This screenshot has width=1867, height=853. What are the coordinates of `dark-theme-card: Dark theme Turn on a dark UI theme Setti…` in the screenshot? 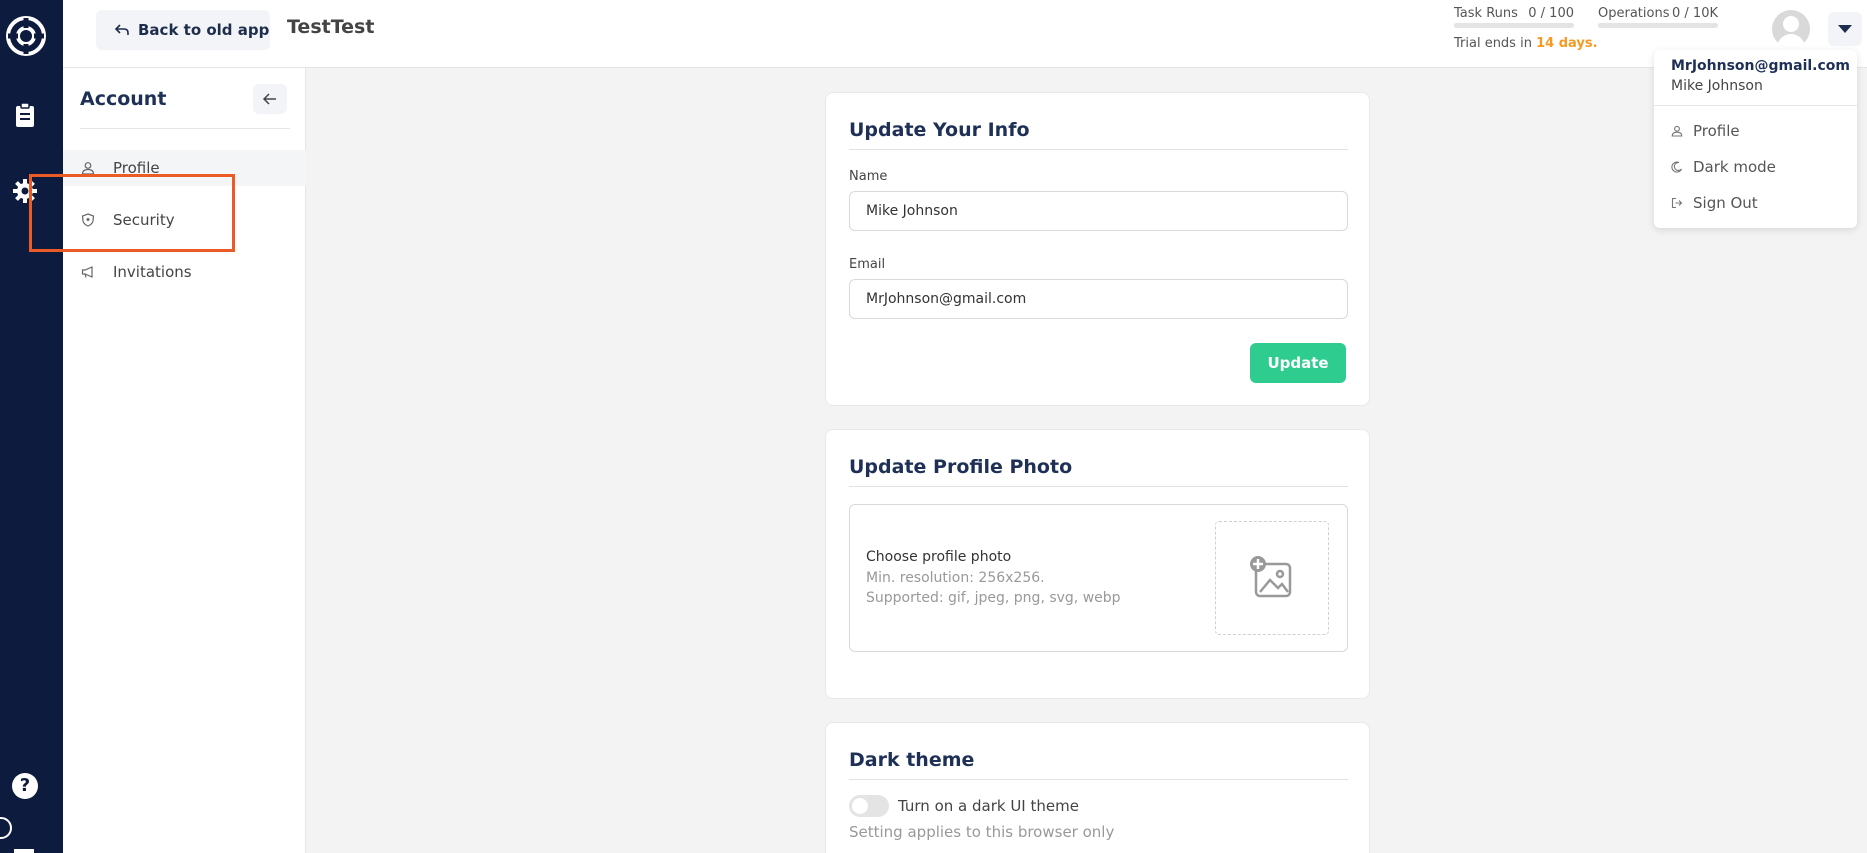 It's located at (1097, 787).